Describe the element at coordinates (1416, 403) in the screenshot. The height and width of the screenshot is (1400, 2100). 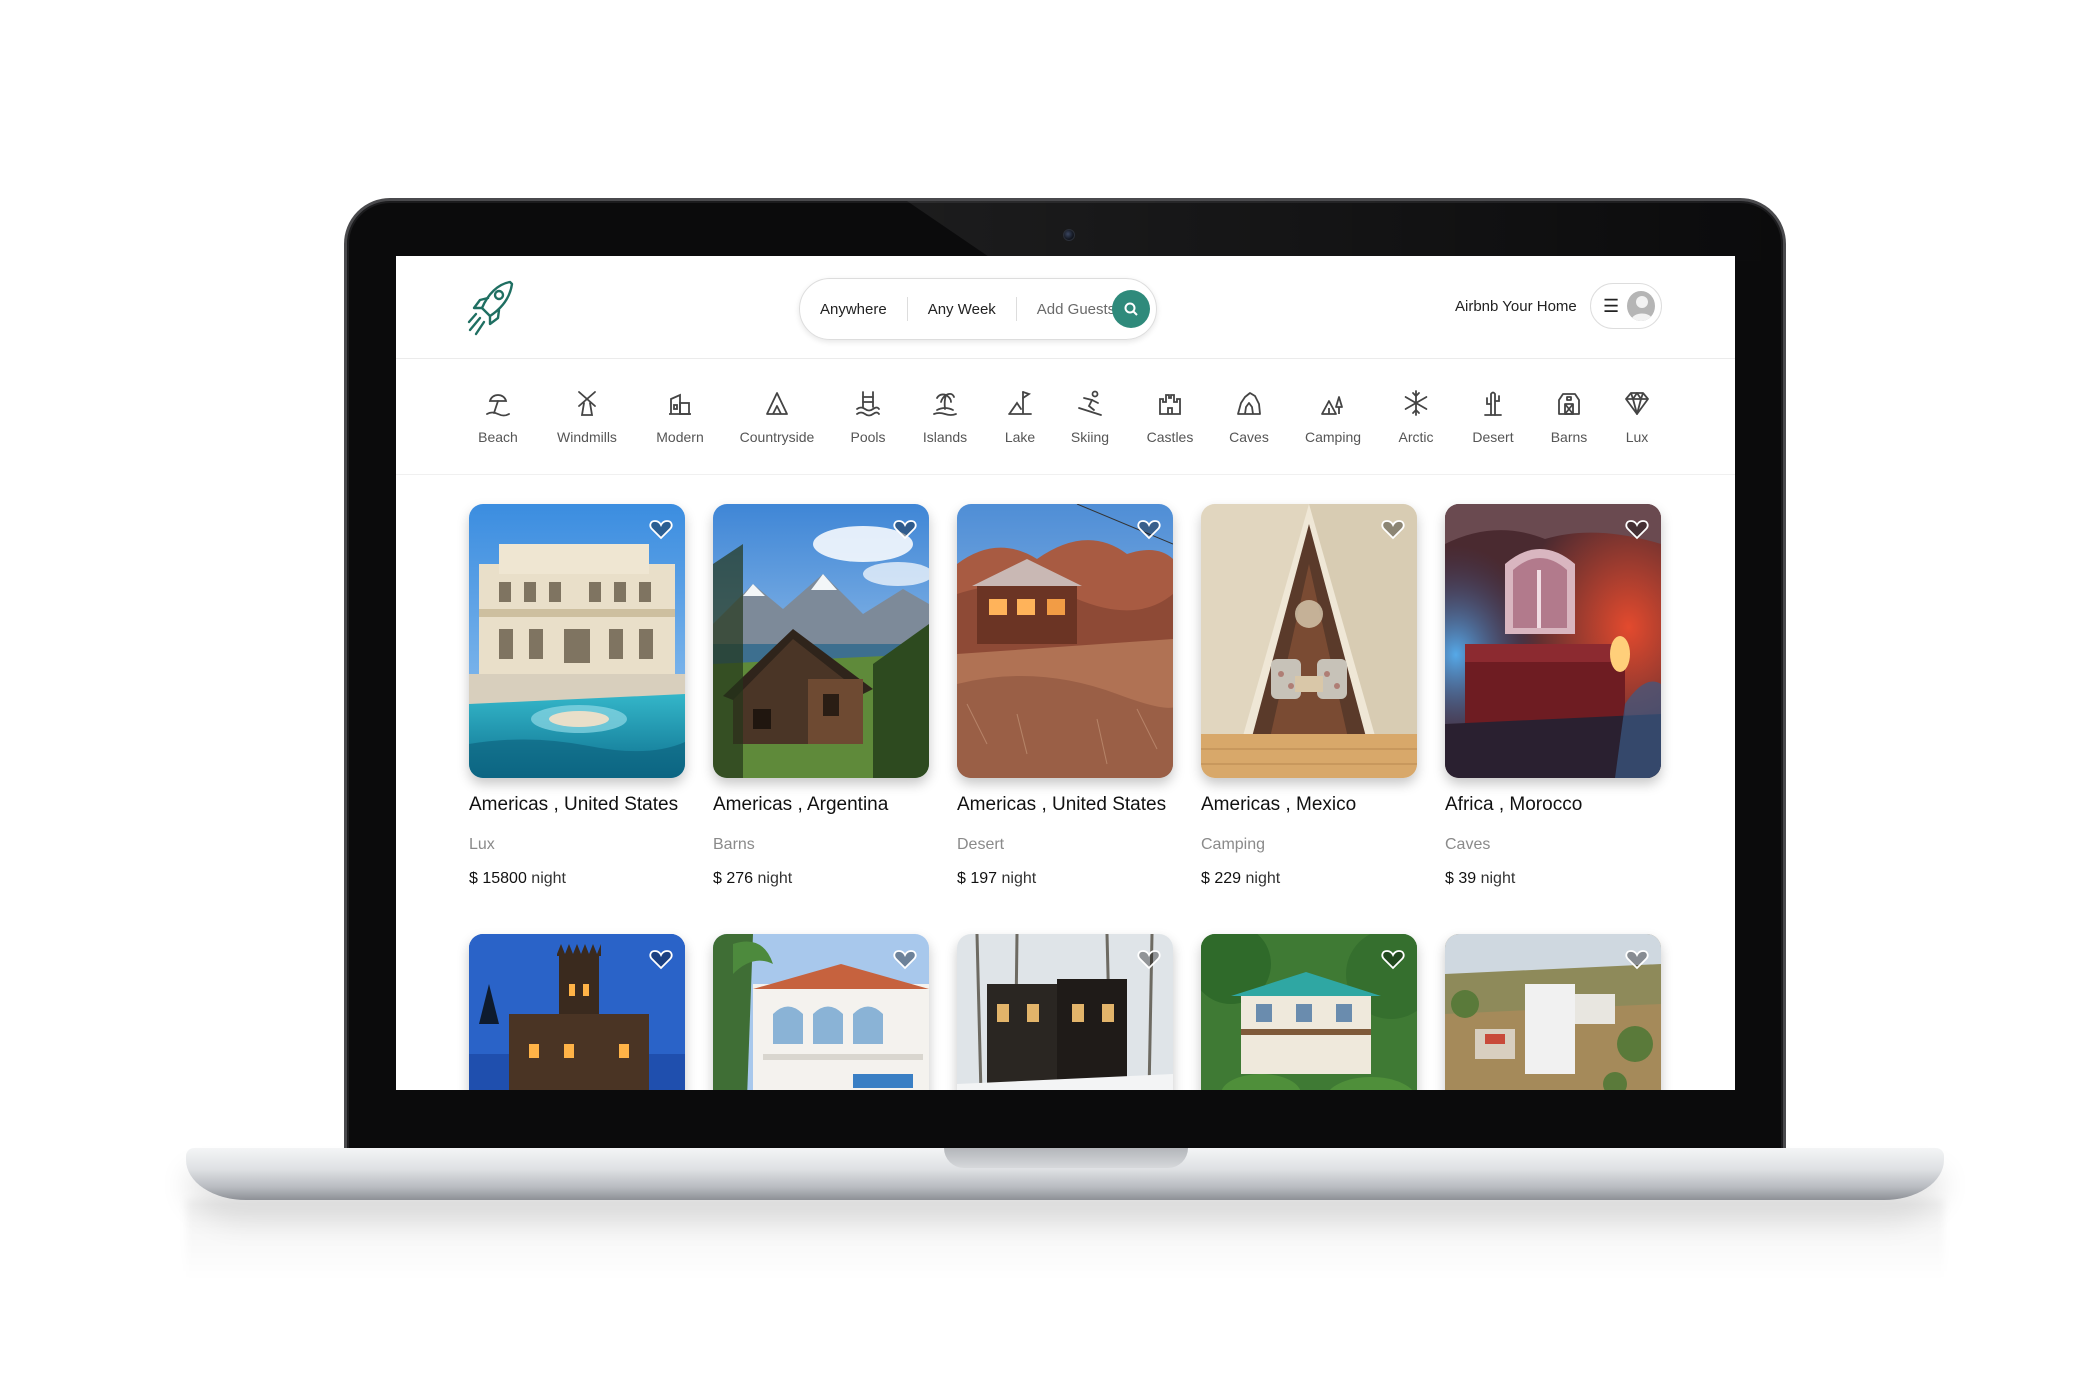
I see `snowflake-icon` at that location.